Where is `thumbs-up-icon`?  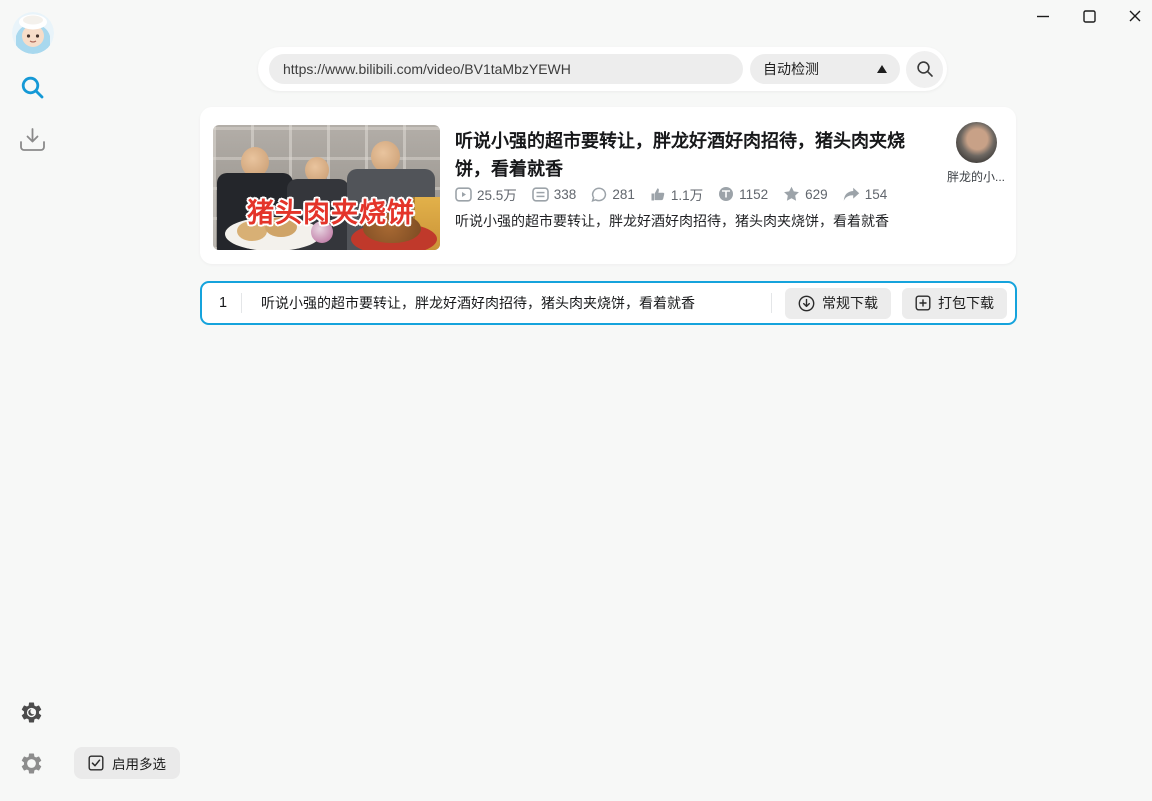 thumbs-up-icon is located at coordinates (658, 193).